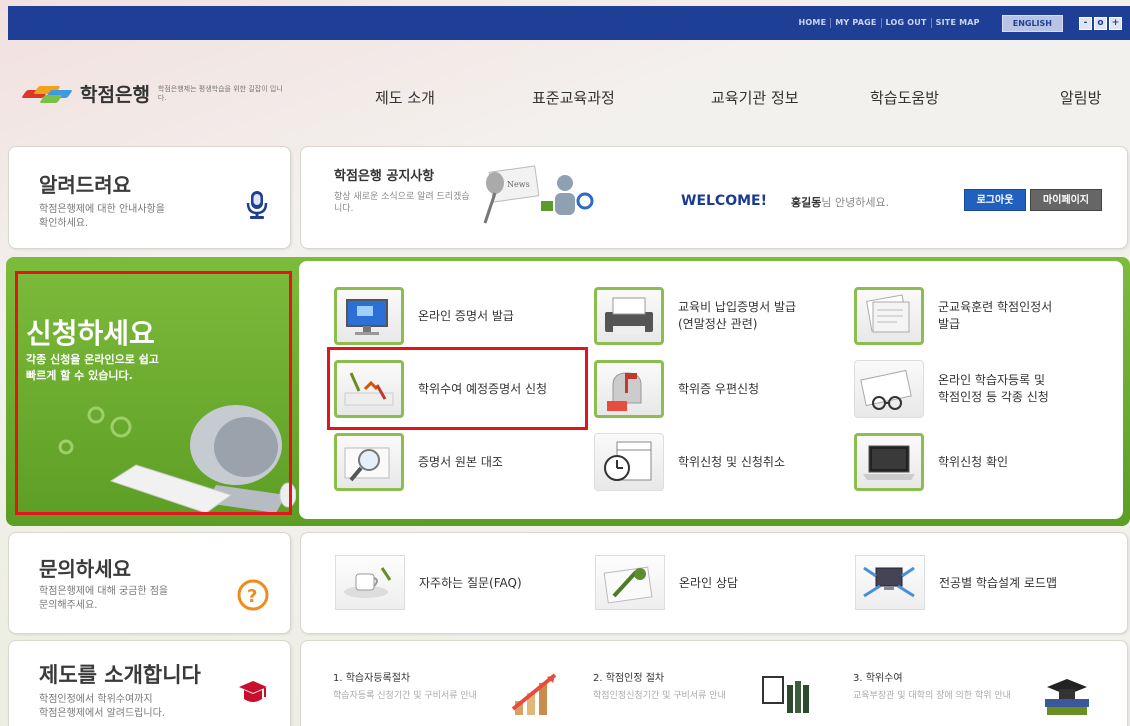  I want to click on service-label: 온라인 학습자등록 및 학점인정 등 각종 신청, so click(993, 388).